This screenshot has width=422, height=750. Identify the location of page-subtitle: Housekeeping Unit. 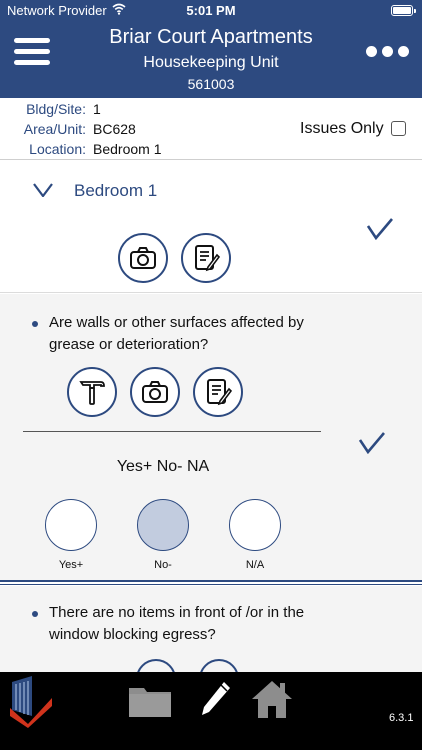
(211, 62).